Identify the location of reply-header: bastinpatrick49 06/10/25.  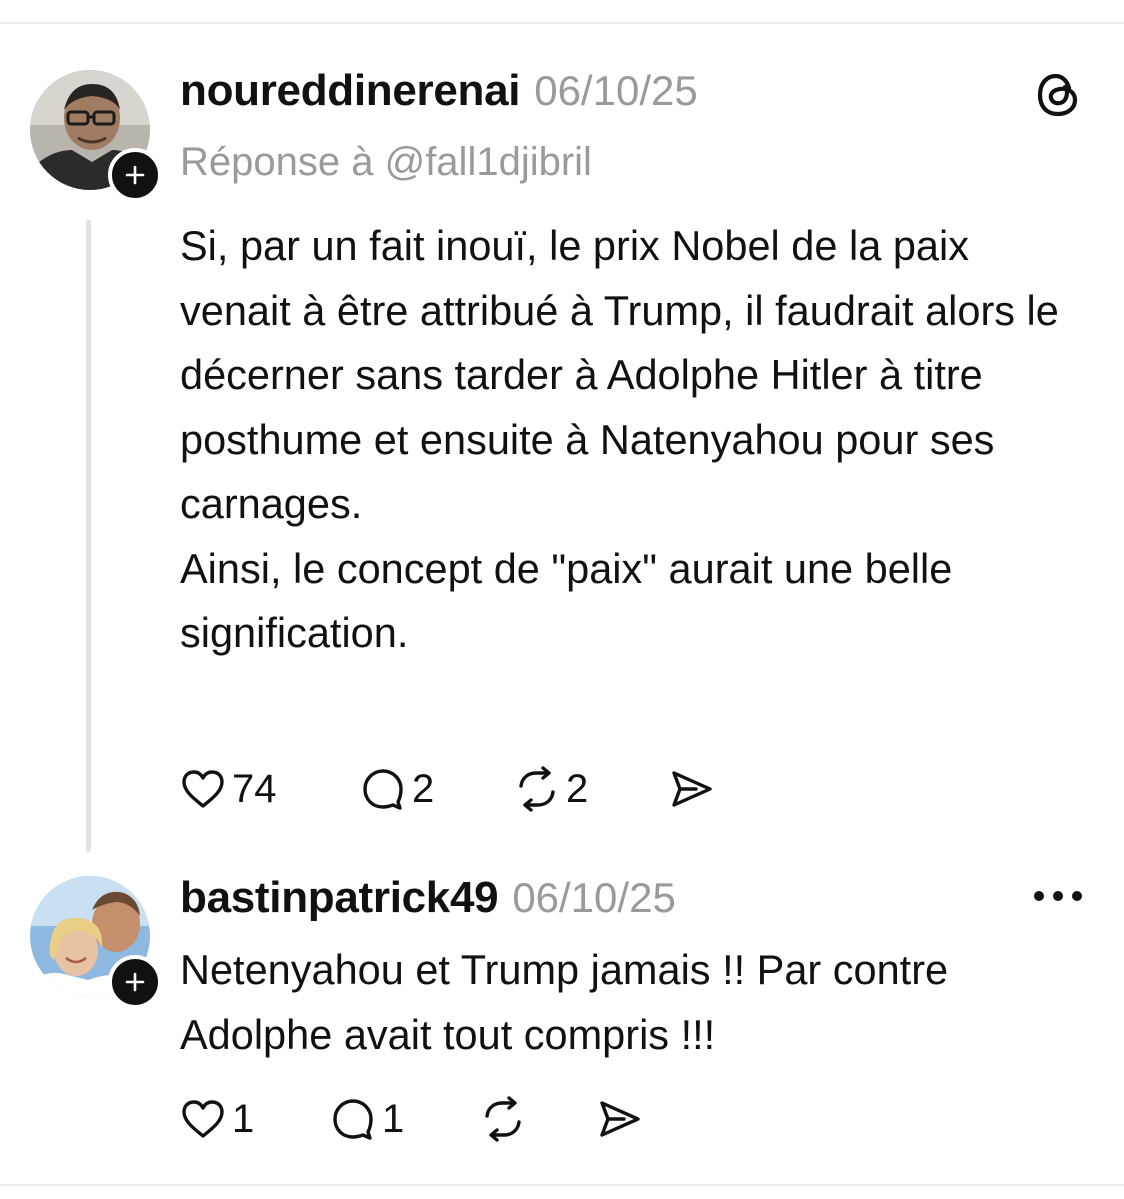
(428, 898).